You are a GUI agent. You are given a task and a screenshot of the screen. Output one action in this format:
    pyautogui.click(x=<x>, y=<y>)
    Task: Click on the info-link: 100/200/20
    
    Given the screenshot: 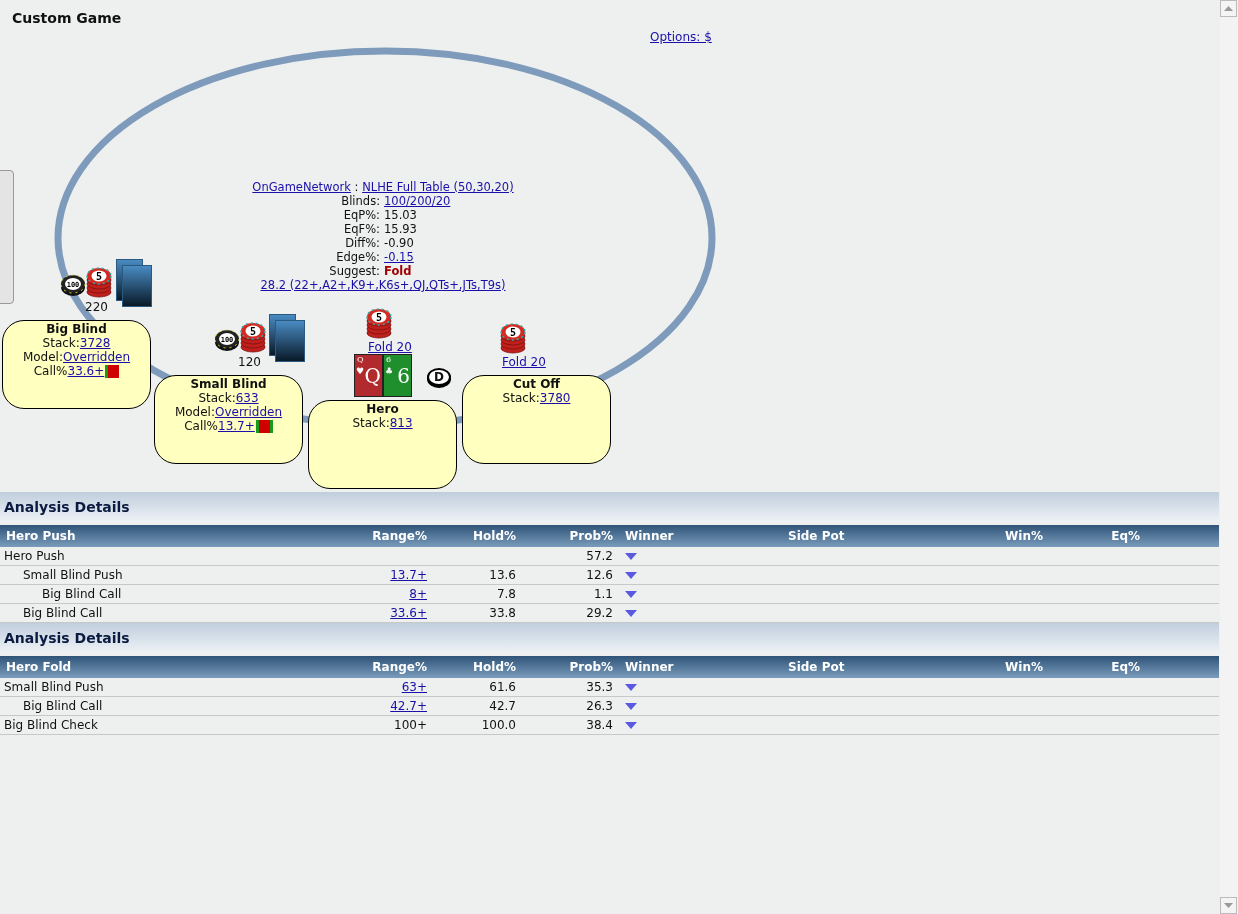 What is the action you would take?
    pyautogui.click(x=417, y=201)
    